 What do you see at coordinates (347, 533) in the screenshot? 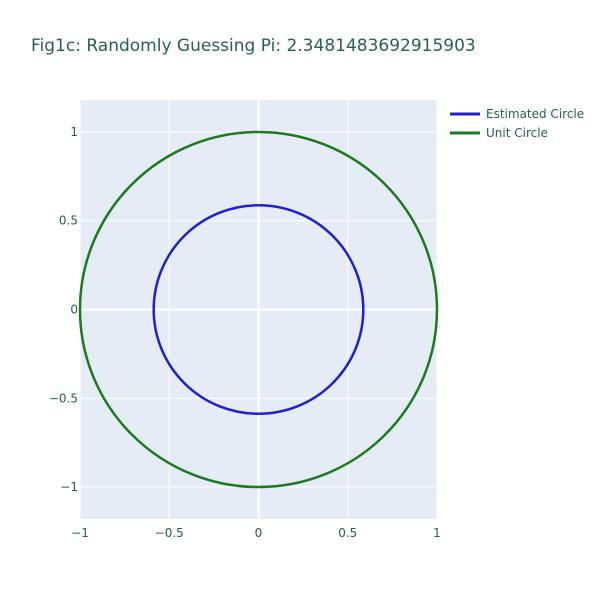
I see `x-tick-label: 0.5` at bounding box center [347, 533].